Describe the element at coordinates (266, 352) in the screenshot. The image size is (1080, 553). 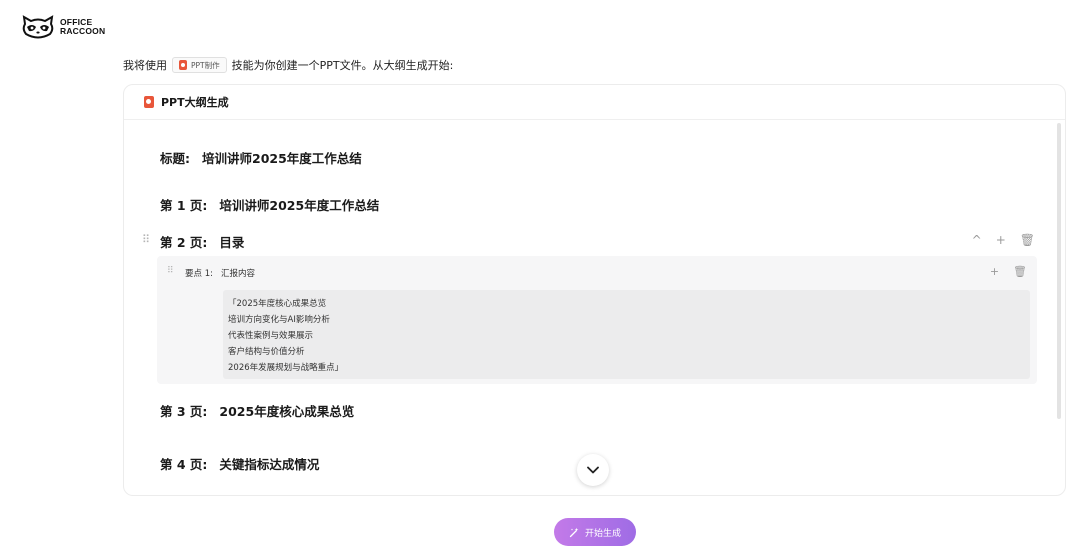
I see `point-line: 客户结构与价值分析` at that location.